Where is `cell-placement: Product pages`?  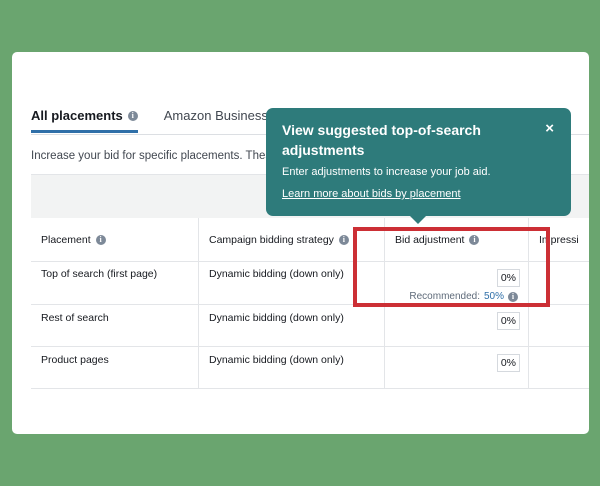 cell-placement: Product pages is located at coordinates (115, 367).